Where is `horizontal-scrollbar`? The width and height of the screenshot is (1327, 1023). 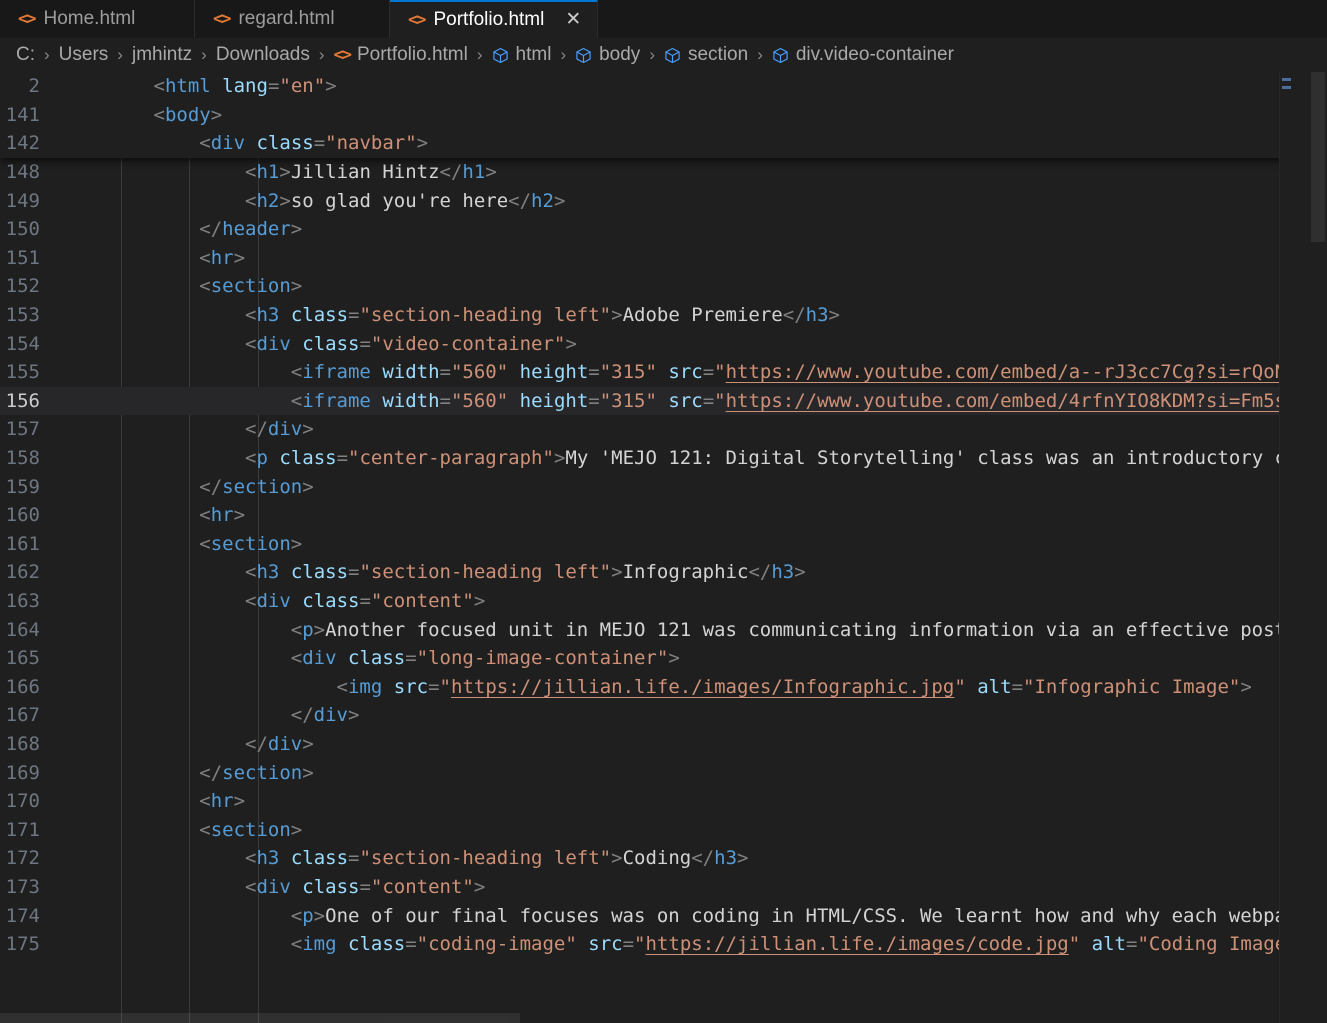
horizontal-scrollbar is located at coordinates (640, 1017).